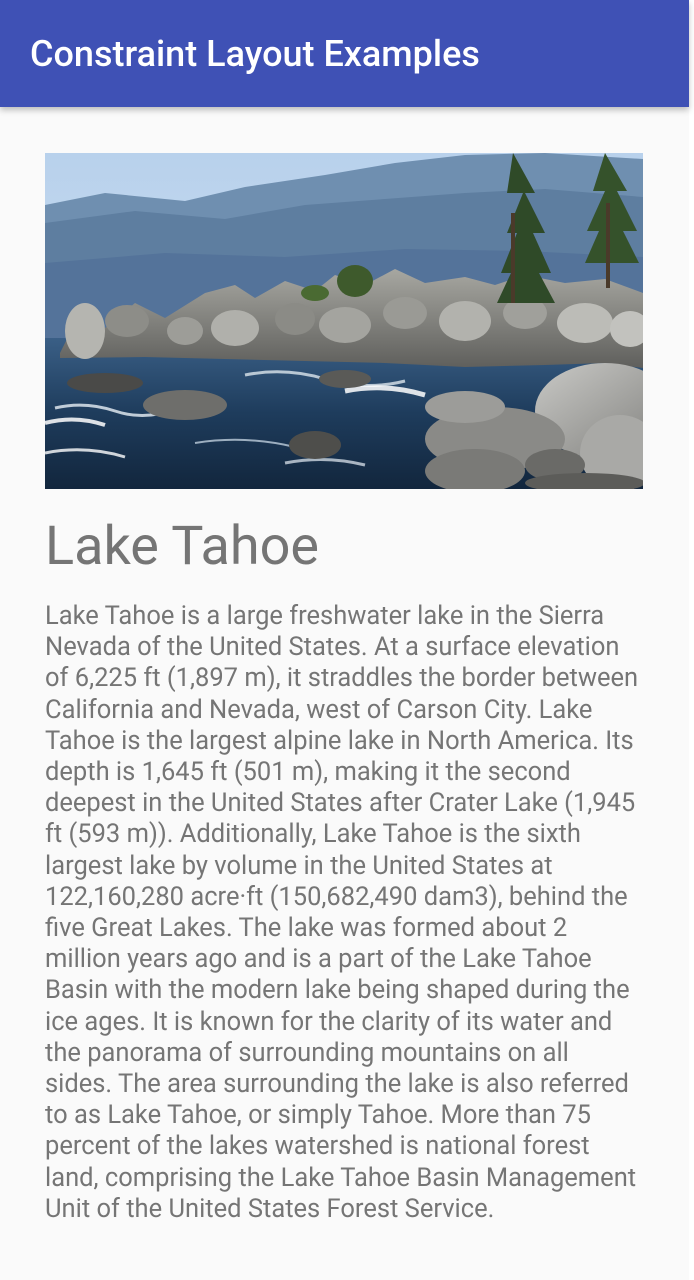 The image size is (694, 1280). I want to click on article-title: Lake Tahoe, so click(182, 546).